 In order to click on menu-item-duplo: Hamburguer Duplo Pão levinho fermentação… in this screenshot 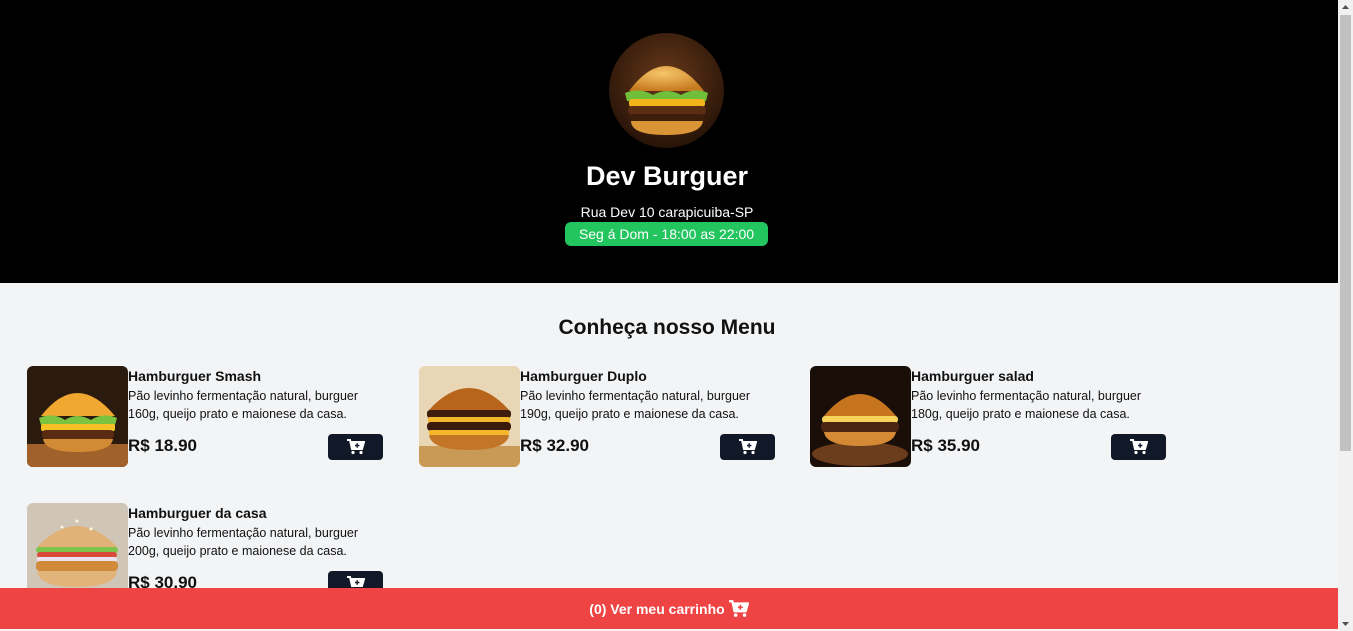, I will do `click(599, 416)`.